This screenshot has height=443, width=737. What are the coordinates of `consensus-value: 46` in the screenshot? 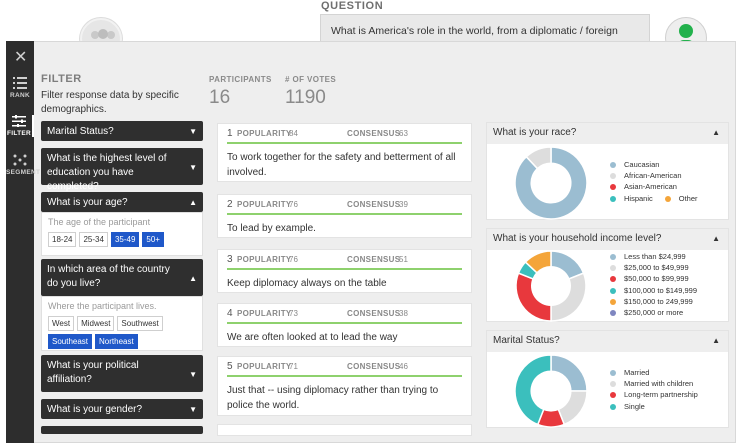 It's located at (403, 366).